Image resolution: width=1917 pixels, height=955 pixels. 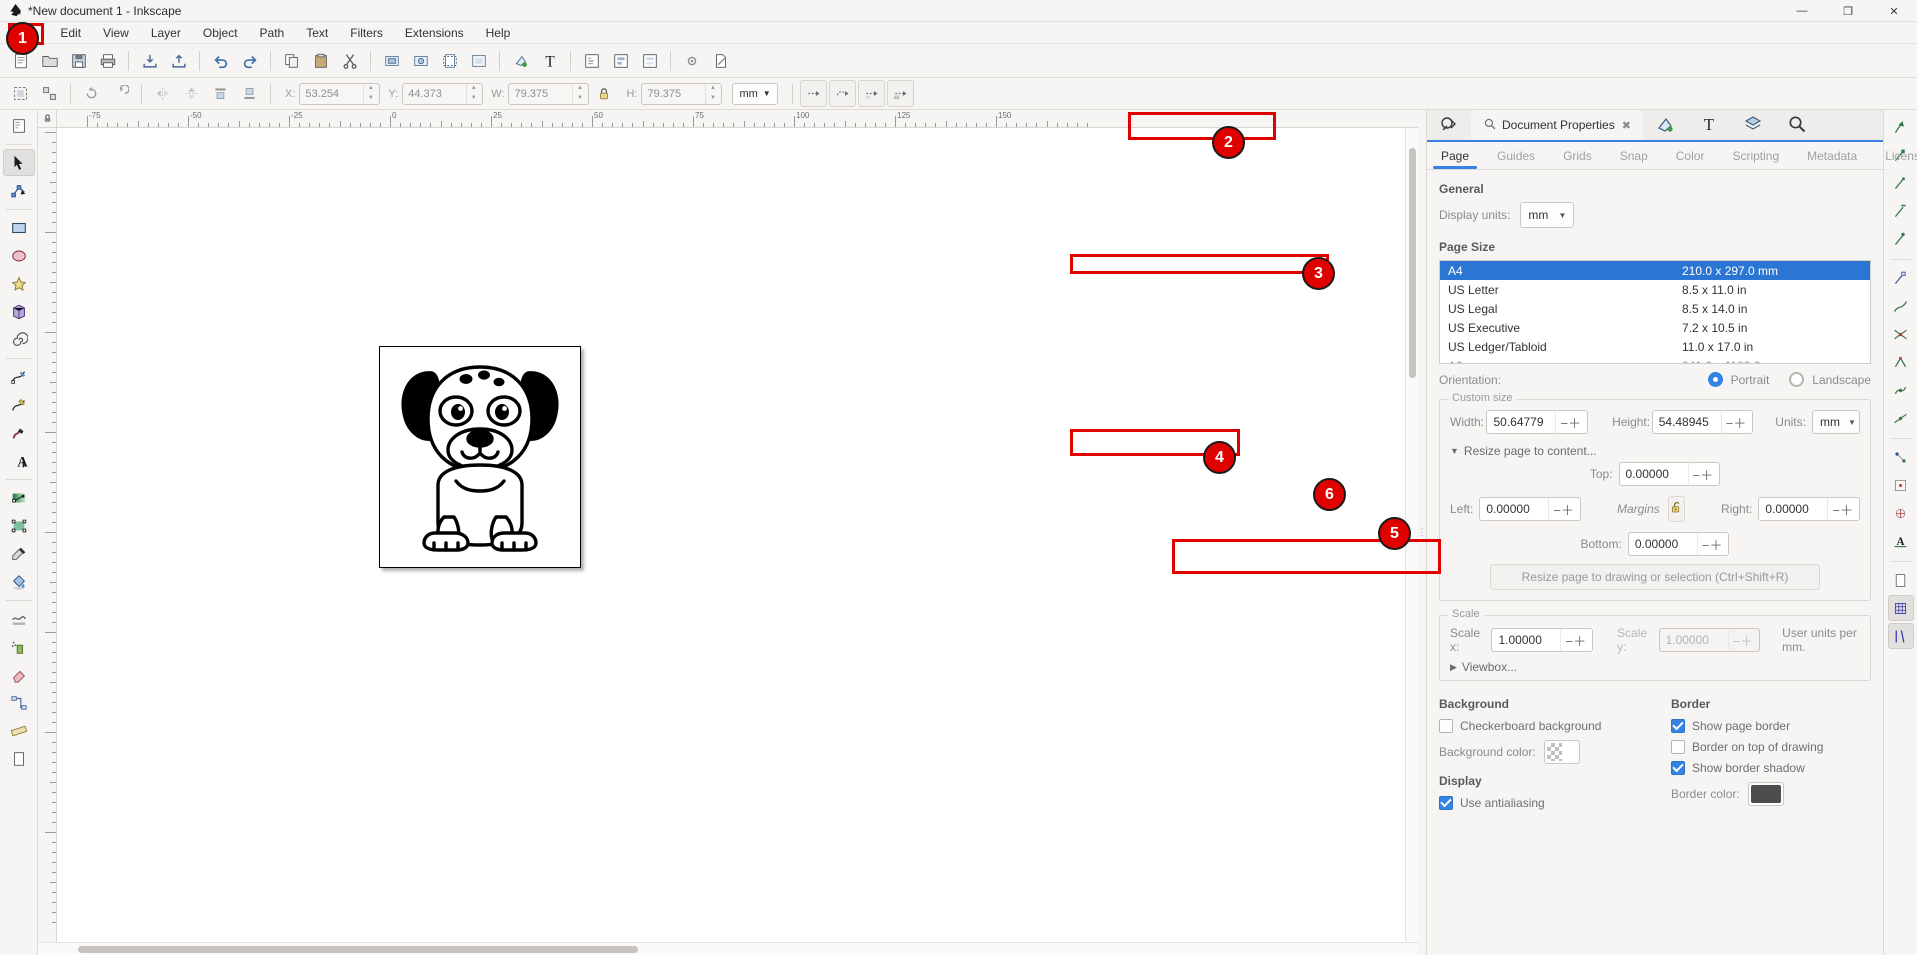 What do you see at coordinates (649, 60) in the screenshot?
I see `layers-icon` at bounding box center [649, 60].